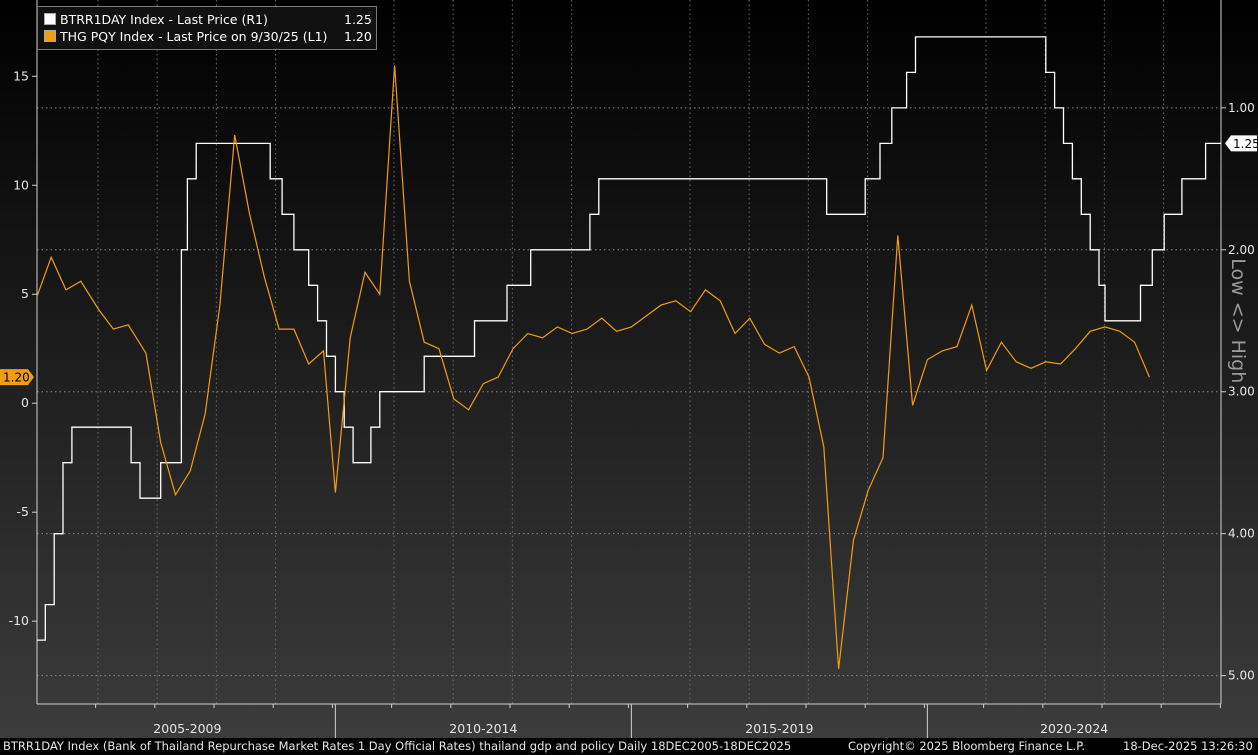 This screenshot has height=755, width=1258. Describe the element at coordinates (1241, 534) in the screenshot. I see `right-tick-label: 4.00` at that location.